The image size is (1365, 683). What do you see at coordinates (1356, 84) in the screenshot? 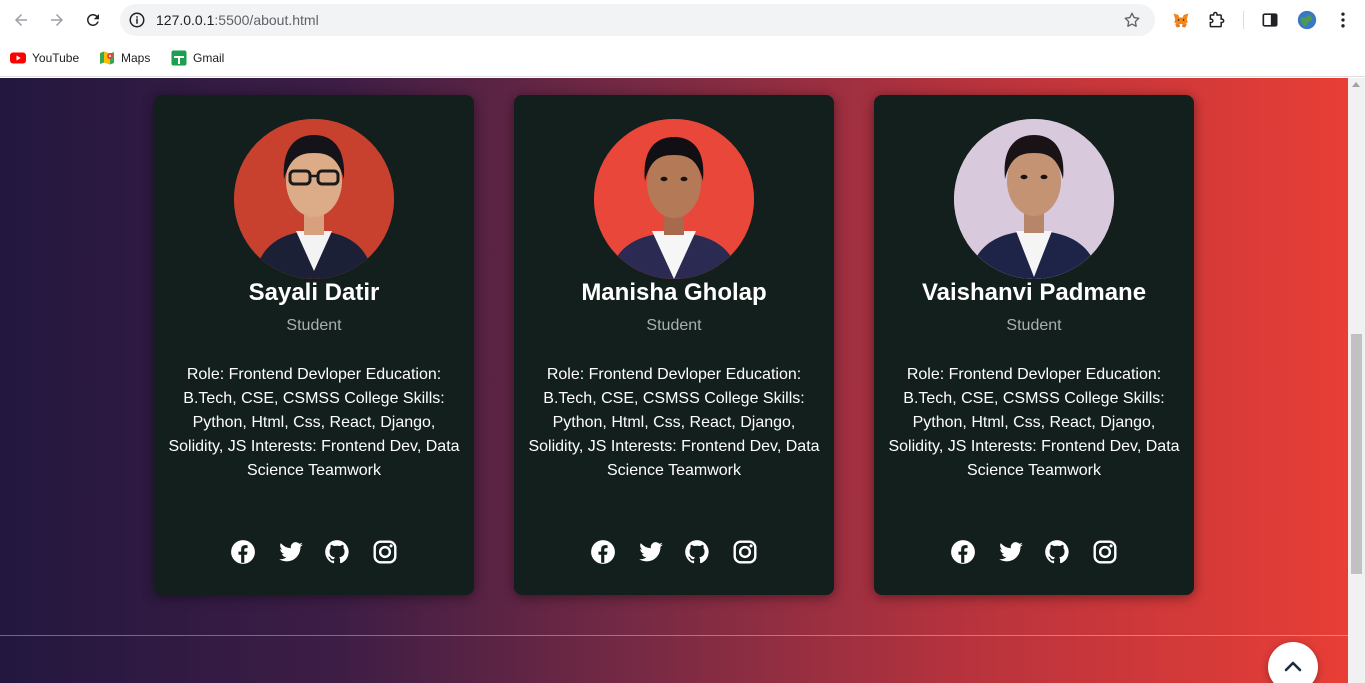
I see `scroll-up-arrow-icon` at bounding box center [1356, 84].